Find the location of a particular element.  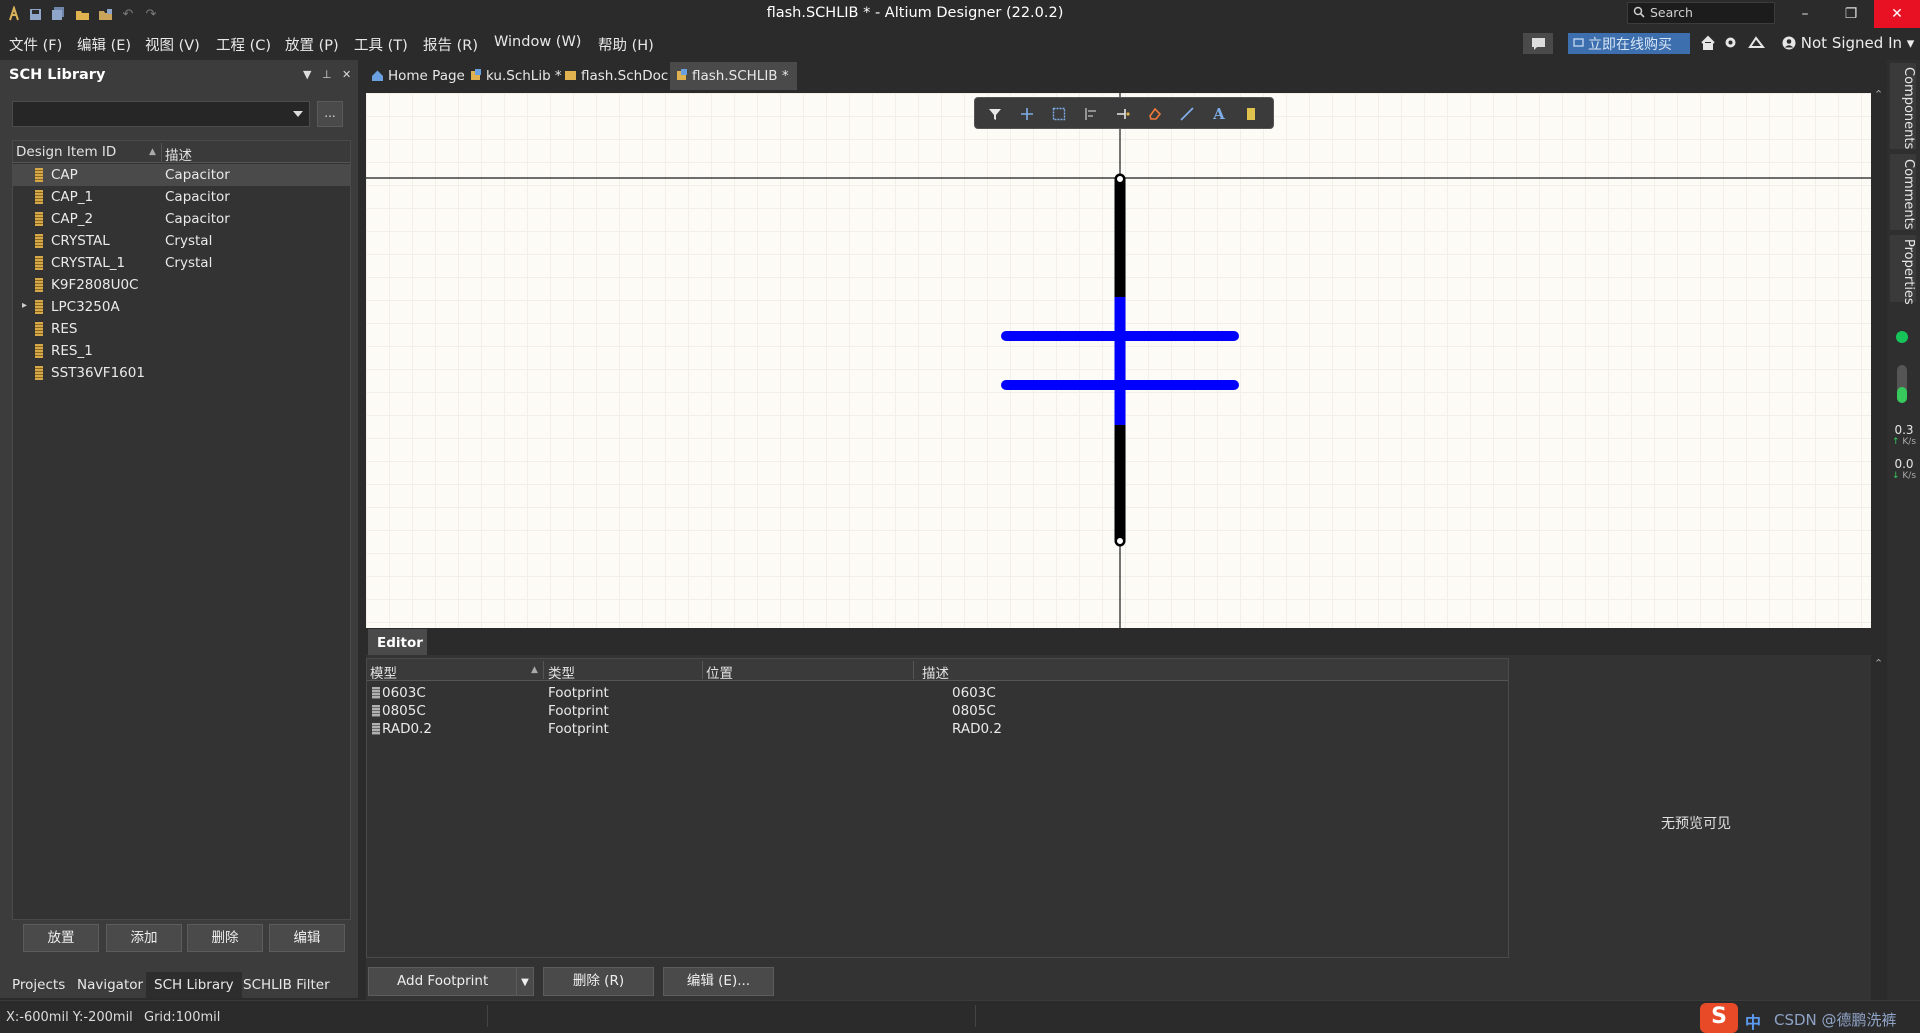

tab-navigator: Navigator is located at coordinates (110, 985).